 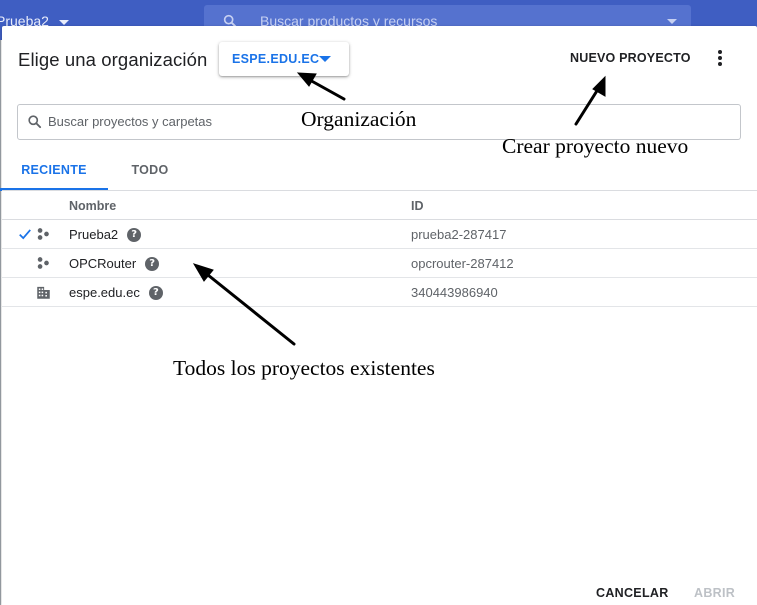 I want to click on annotation-new-project: Crear proyecto nuevo, so click(x=595, y=146).